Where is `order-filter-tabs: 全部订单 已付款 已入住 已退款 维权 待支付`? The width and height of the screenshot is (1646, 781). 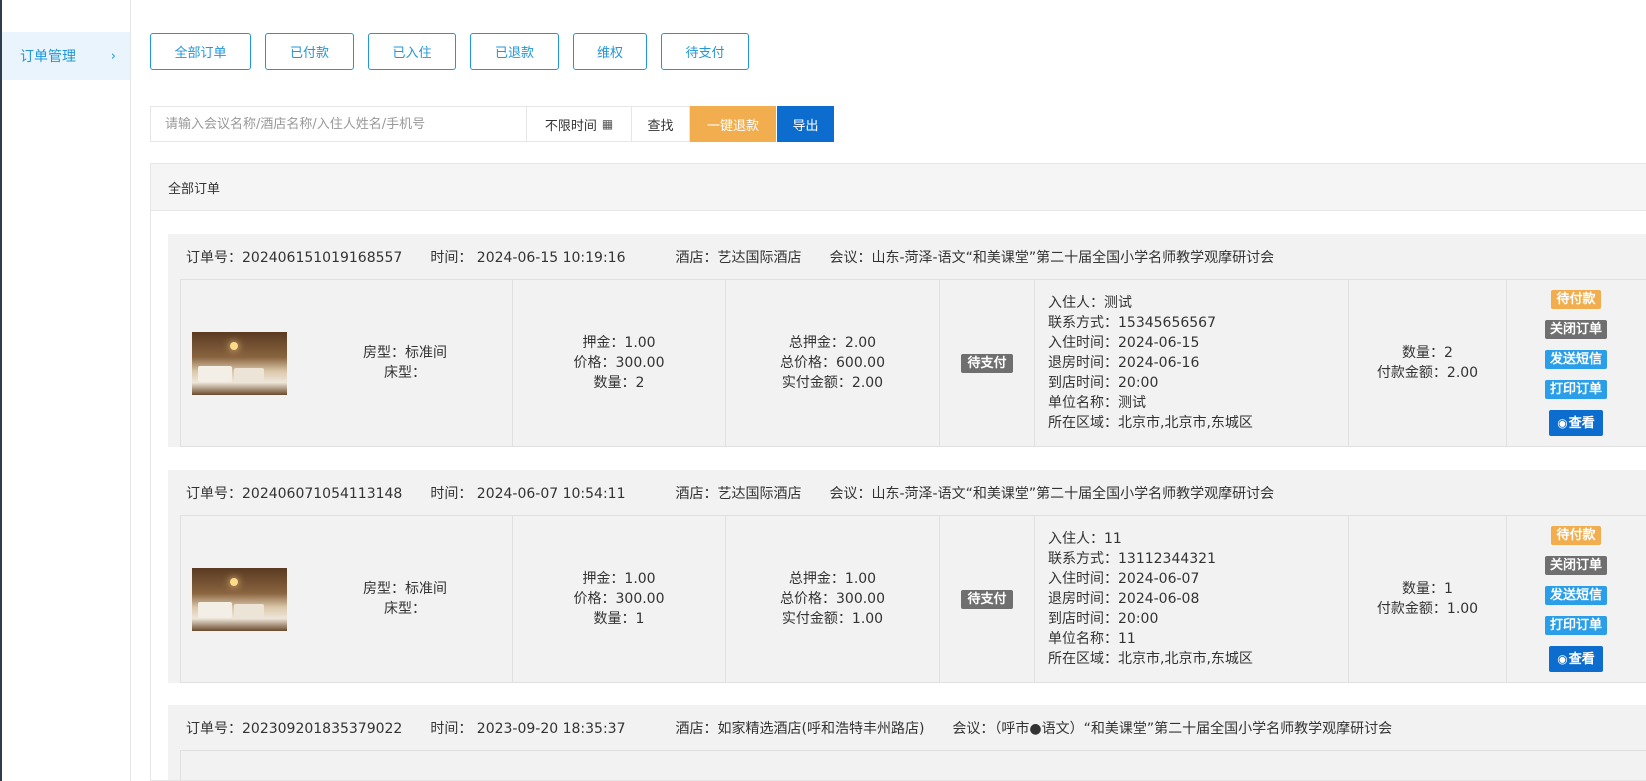 order-filter-tabs: 全部订单 已付款 已入住 已退款 维权 待支付 is located at coordinates (456, 51).